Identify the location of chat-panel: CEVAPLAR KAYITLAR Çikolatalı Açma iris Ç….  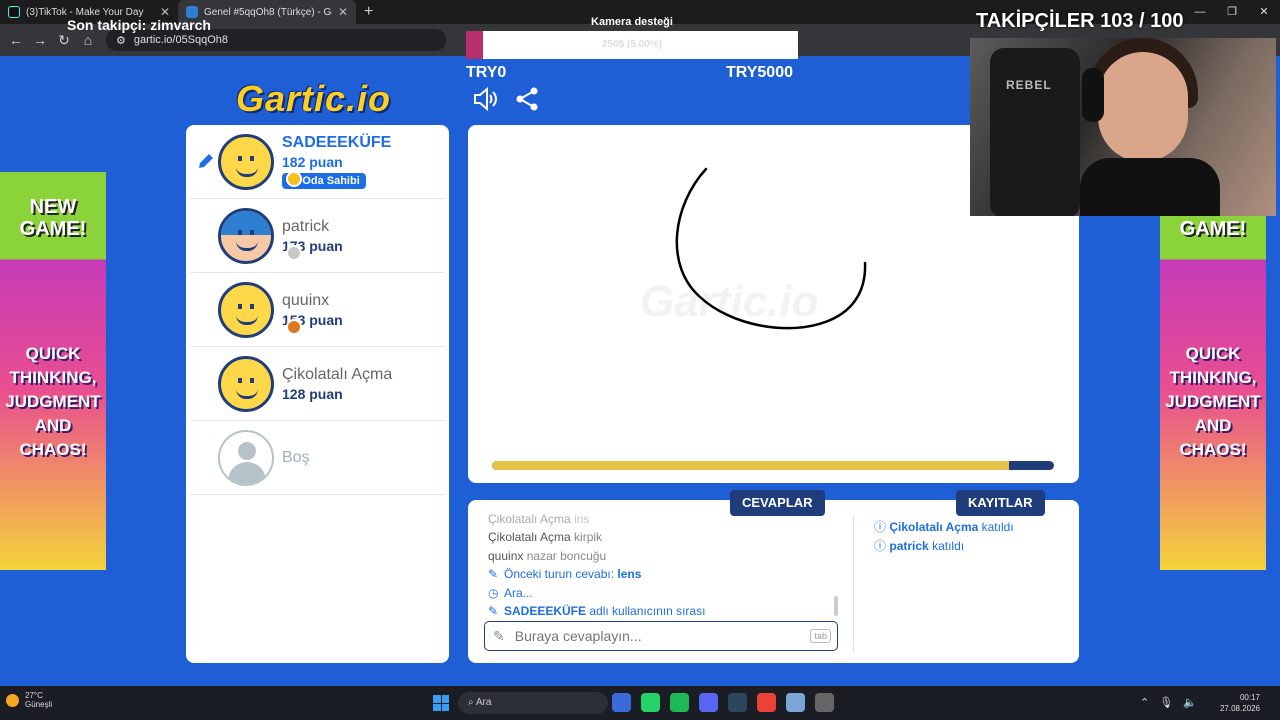
(773, 576).